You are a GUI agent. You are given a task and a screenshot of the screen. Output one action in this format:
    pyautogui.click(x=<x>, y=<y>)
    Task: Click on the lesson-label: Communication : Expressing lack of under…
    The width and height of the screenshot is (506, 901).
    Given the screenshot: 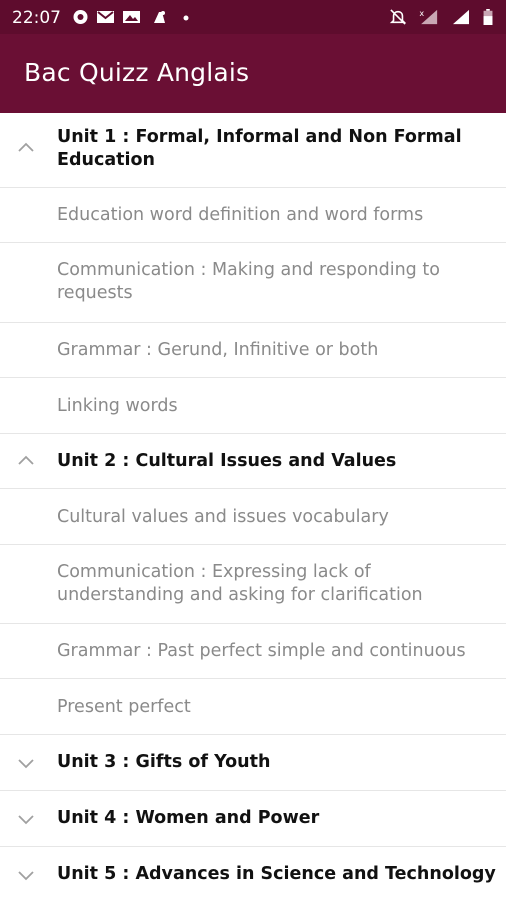 What is the action you would take?
    pyautogui.click(x=240, y=583)
    